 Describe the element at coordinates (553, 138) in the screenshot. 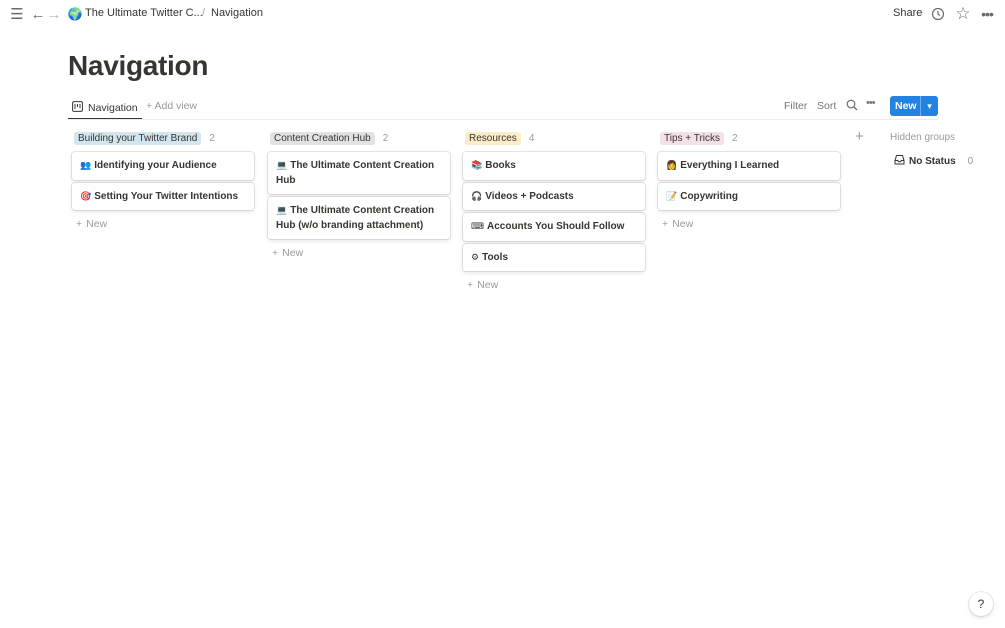

I see `column-header: Resources 4` at that location.